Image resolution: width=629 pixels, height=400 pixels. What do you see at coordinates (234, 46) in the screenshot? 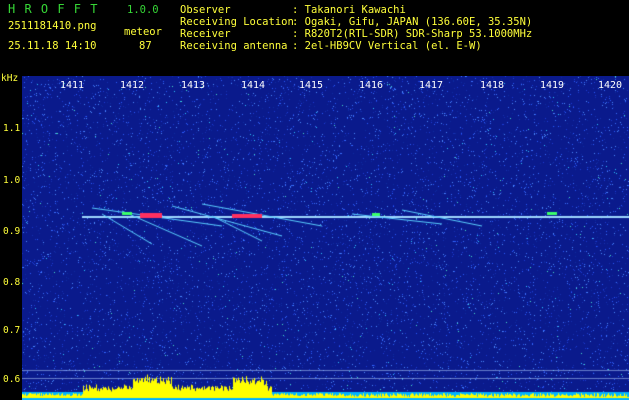
I see `antenna-label: Receiving antenna` at bounding box center [234, 46].